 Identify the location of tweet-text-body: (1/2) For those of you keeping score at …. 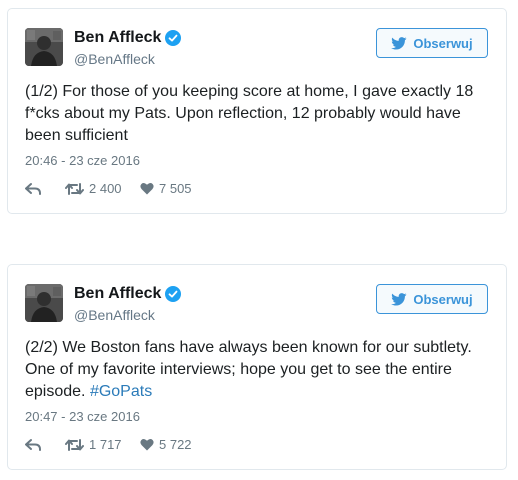
(249, 113).